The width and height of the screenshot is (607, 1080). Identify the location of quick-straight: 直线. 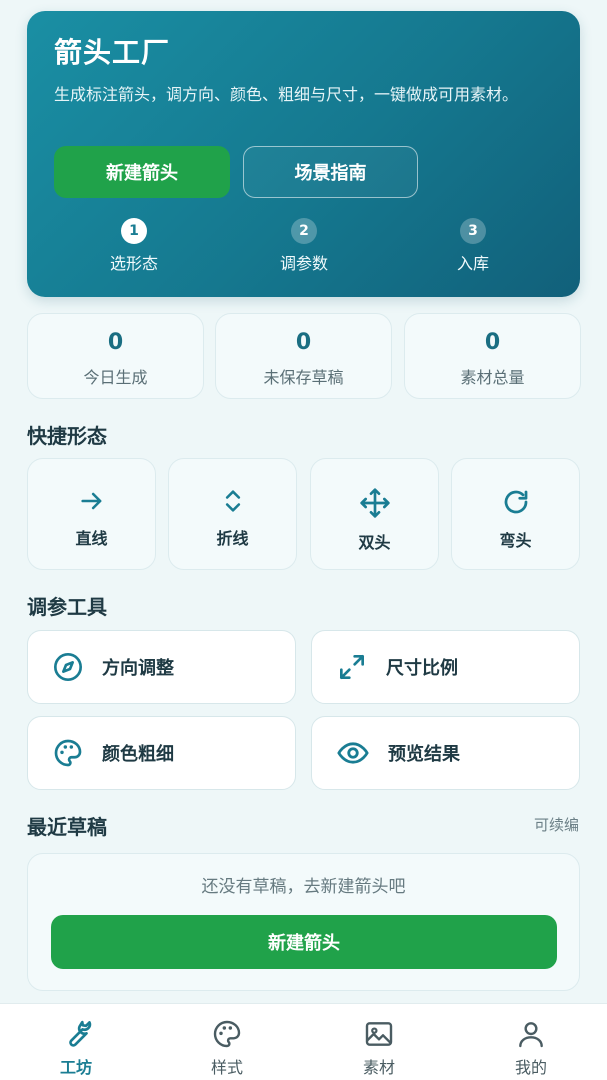
(91, 514).